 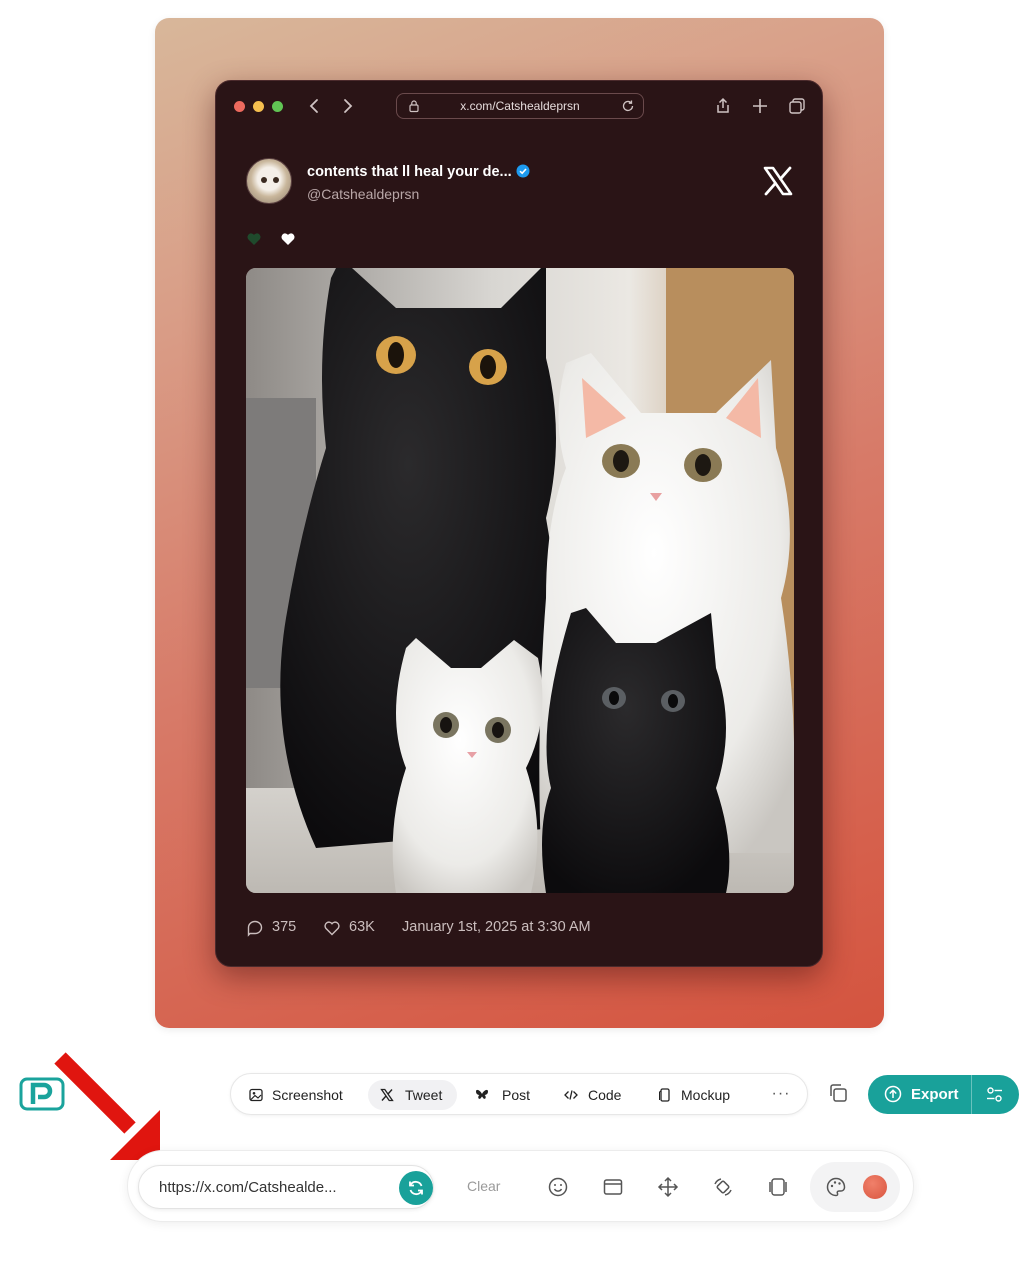 I want to click on mode-toolbar: Screenshot Tweet Post Code Mockup ···, so click(x=519, y=1094).